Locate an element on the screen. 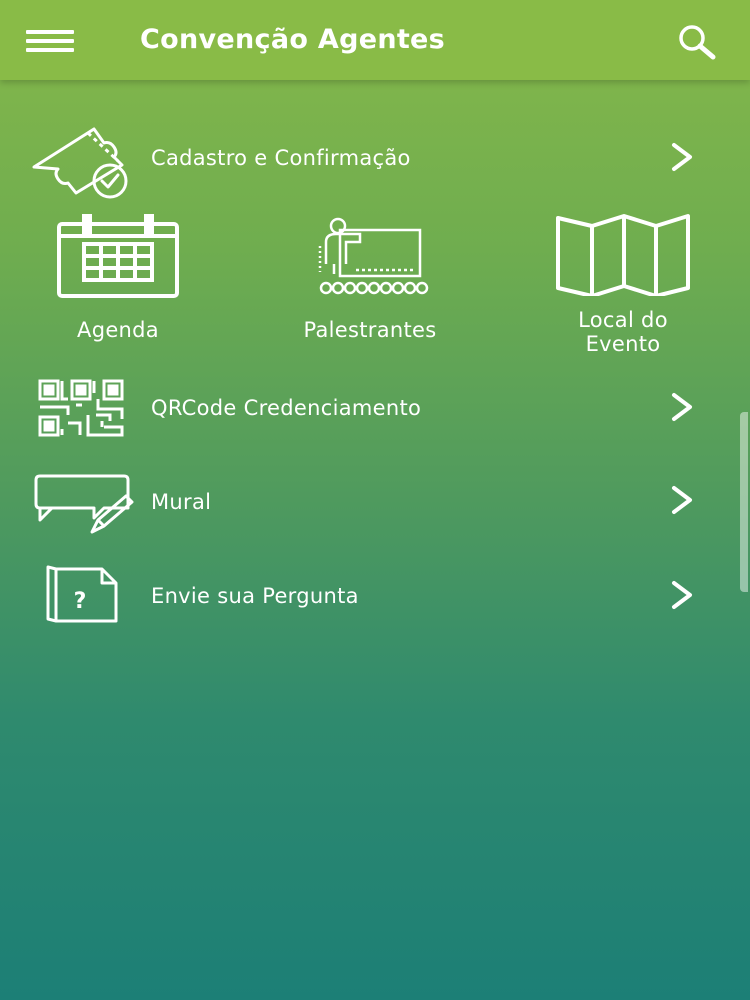 Image resolution: width=750 pixels, height=1000 pixels. tile-palestrantes: Palestrantes is located at coordinates (370, 277).